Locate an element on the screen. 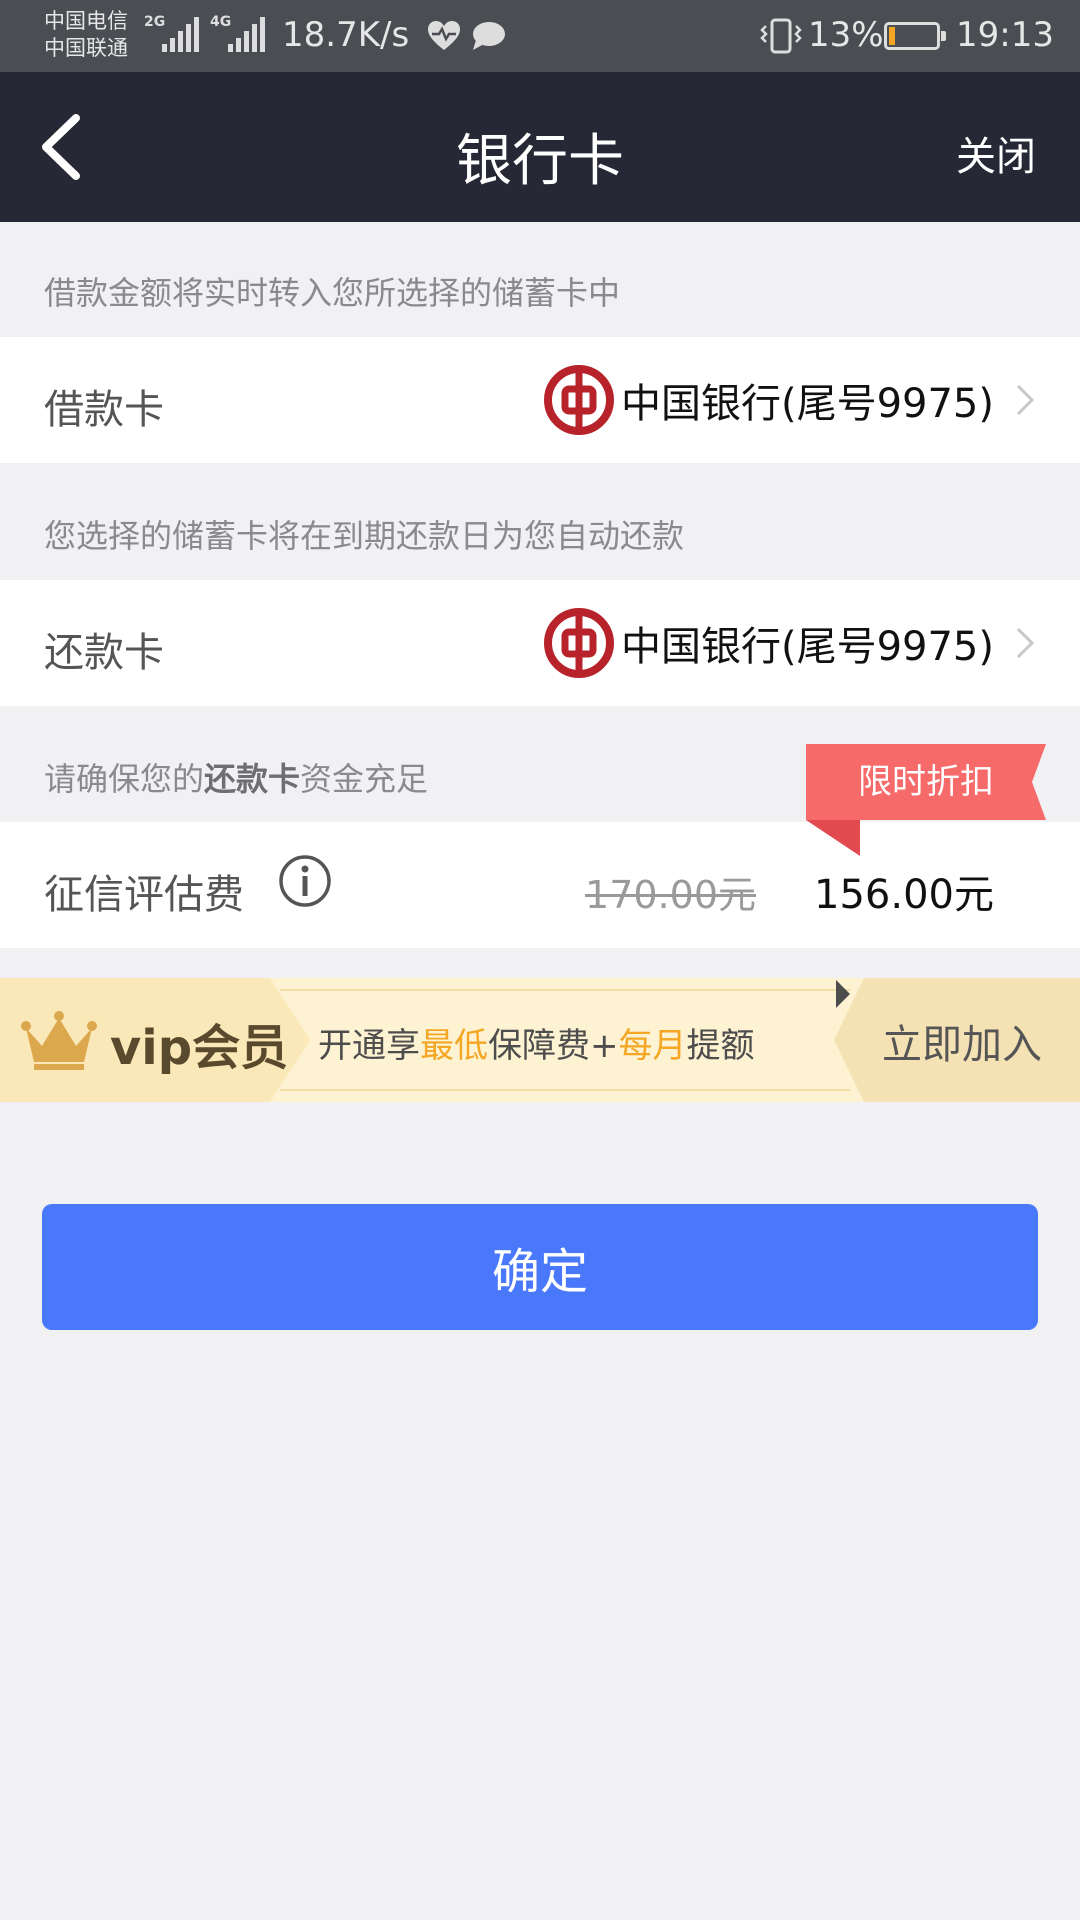 The image size is (1080, 1920). borrow-card-bank: 中国银行(尾号9975) is located at coordinates (768, 400).